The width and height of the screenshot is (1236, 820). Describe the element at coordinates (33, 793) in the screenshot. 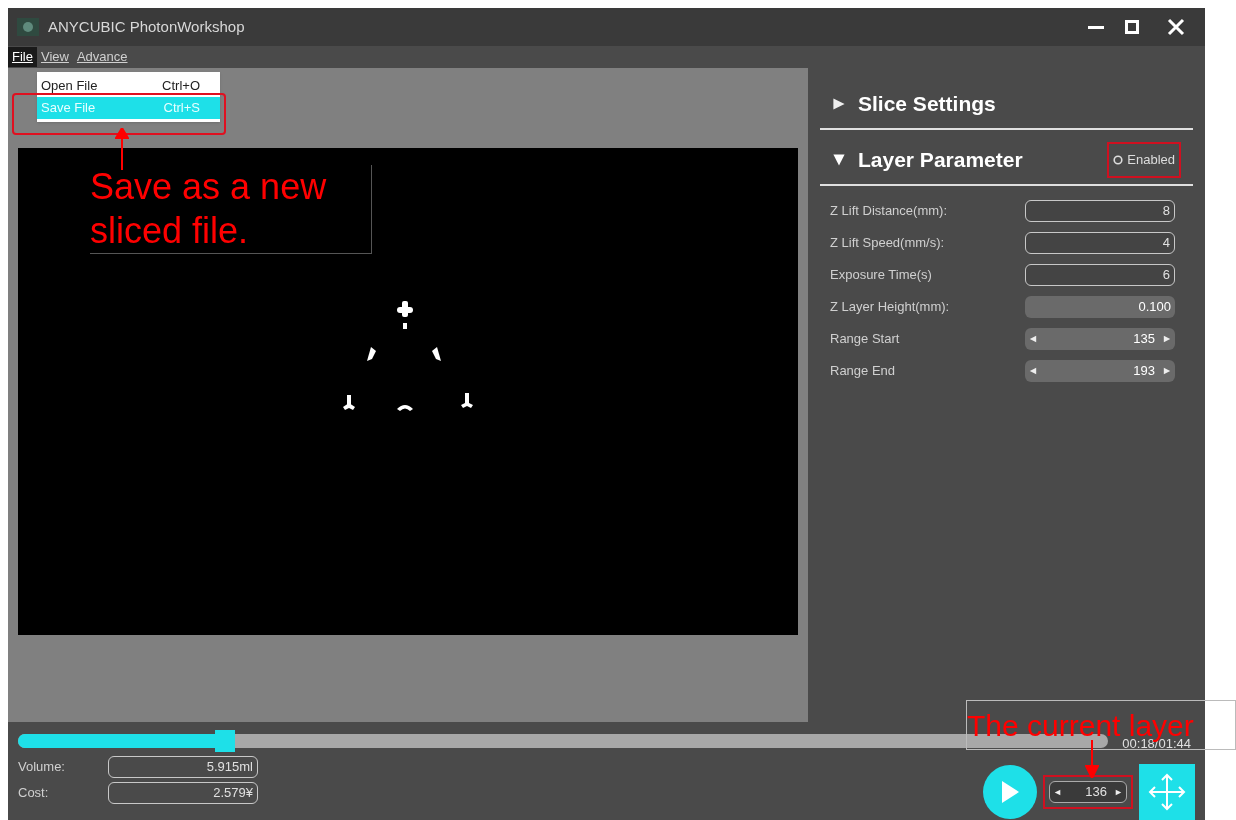

I see `stat-label: Cost:` at that location.